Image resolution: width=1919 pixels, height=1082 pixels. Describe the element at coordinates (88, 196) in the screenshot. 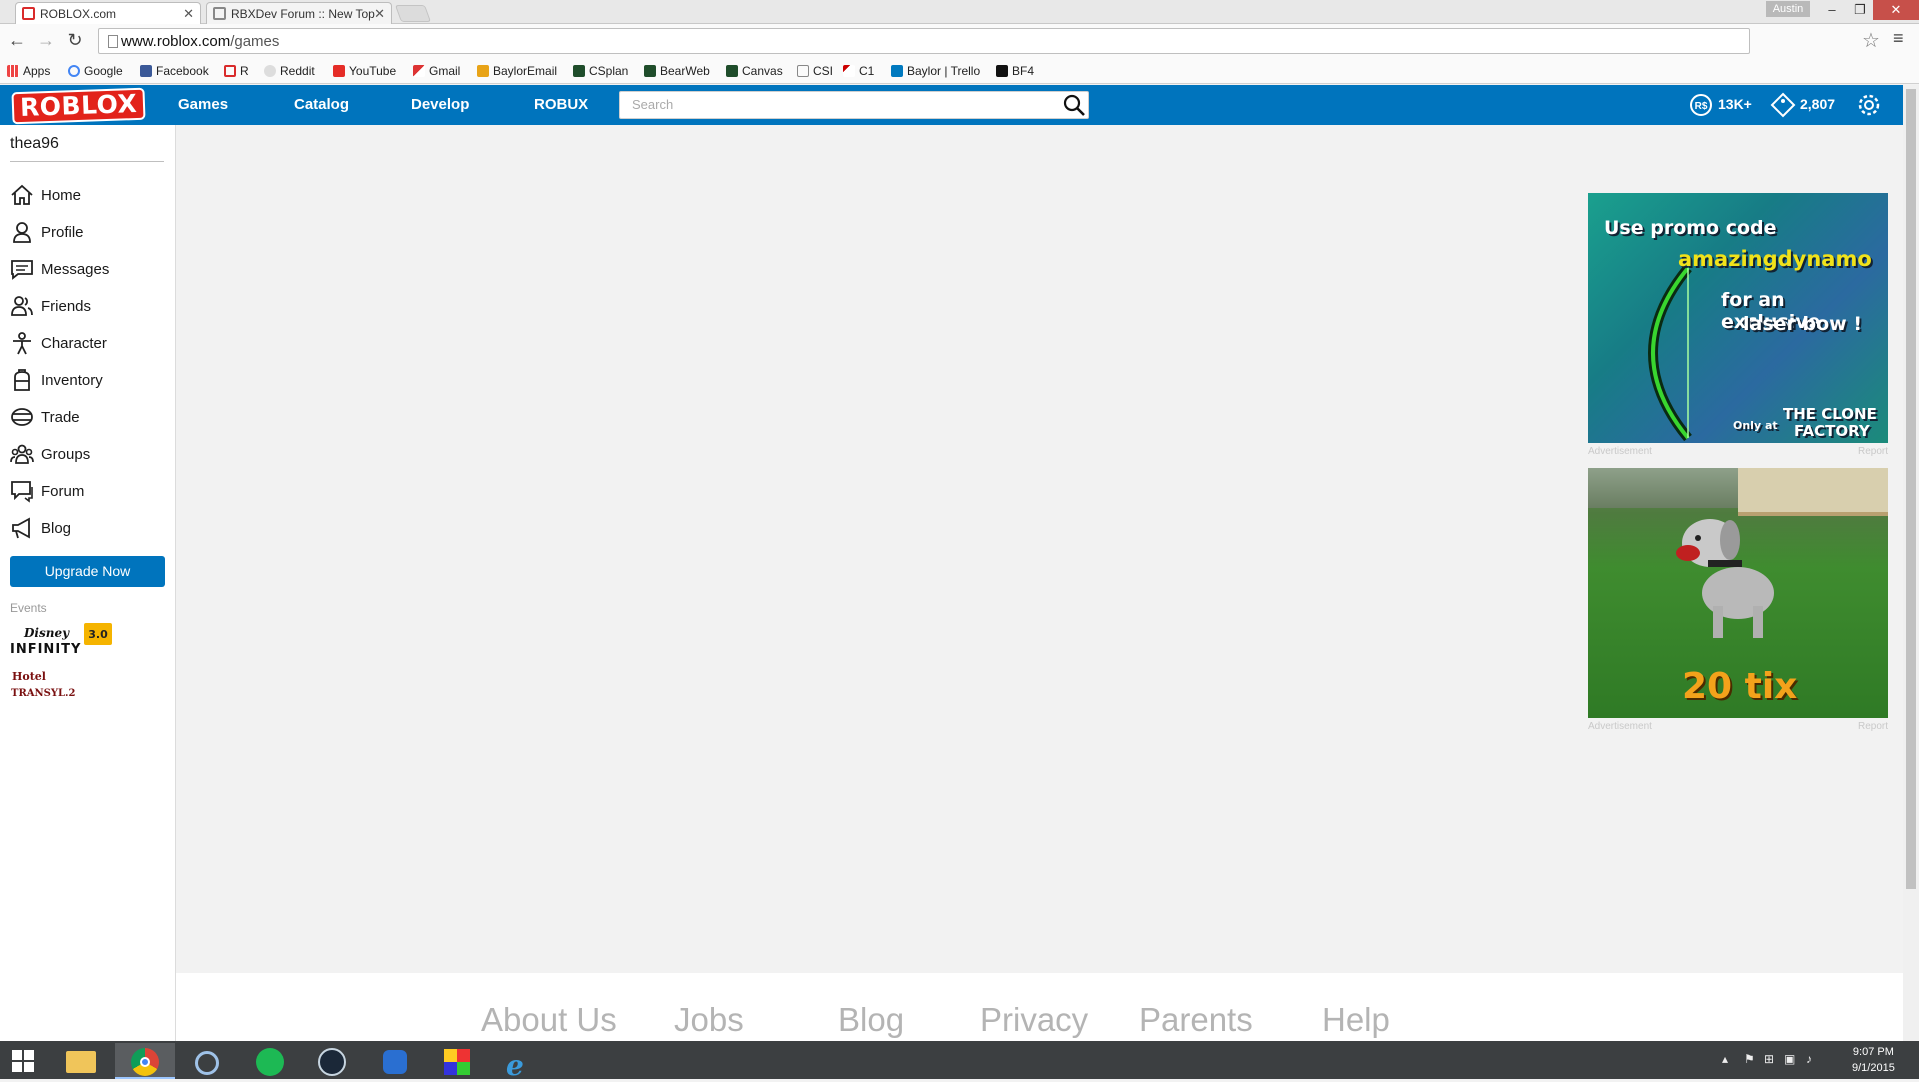

I see `sidebar-item-home: Home` at that location.